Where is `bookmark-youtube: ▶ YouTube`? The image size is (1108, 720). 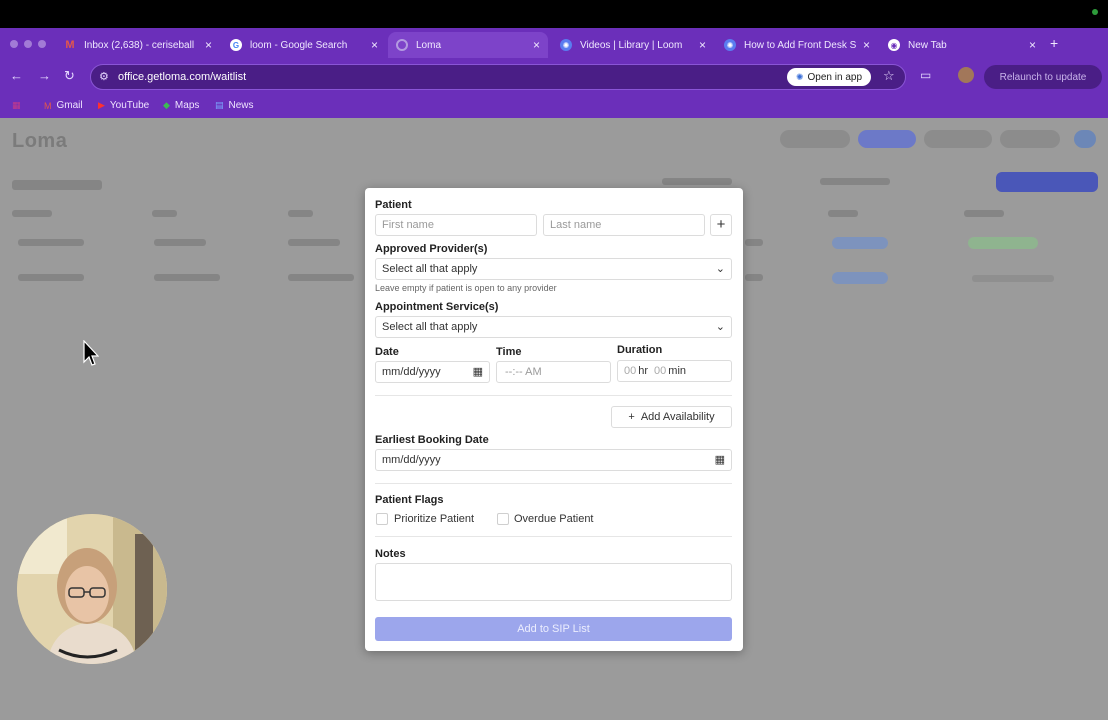 bookmark-youtube: ▶ YouTube is located at coordinates (123, 105).